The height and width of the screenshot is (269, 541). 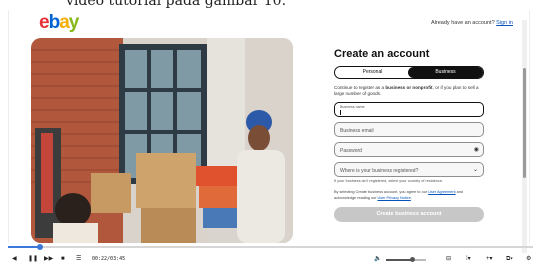 I want to click on privacy-notice-link: User Privacy Notice, so click(x=393, y=198).